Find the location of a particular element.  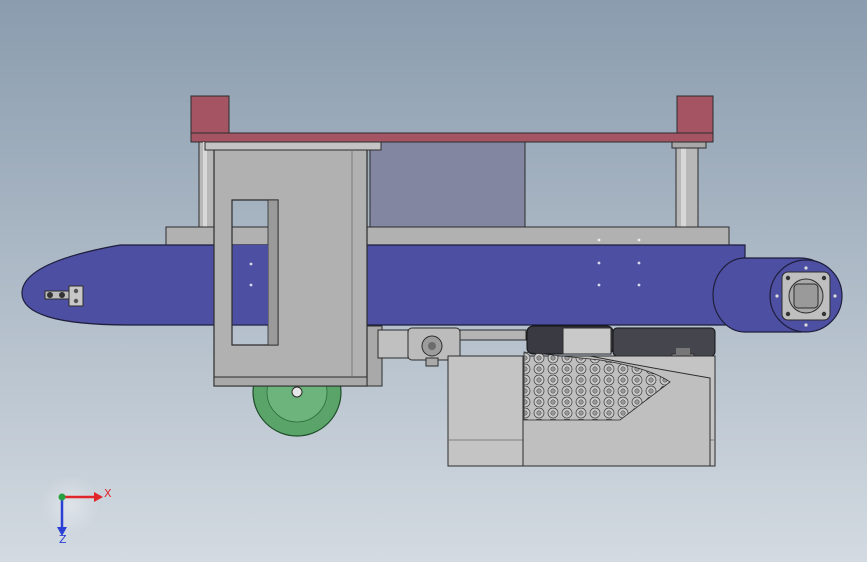

y-axis-dot is located at coordinates (62, 497).